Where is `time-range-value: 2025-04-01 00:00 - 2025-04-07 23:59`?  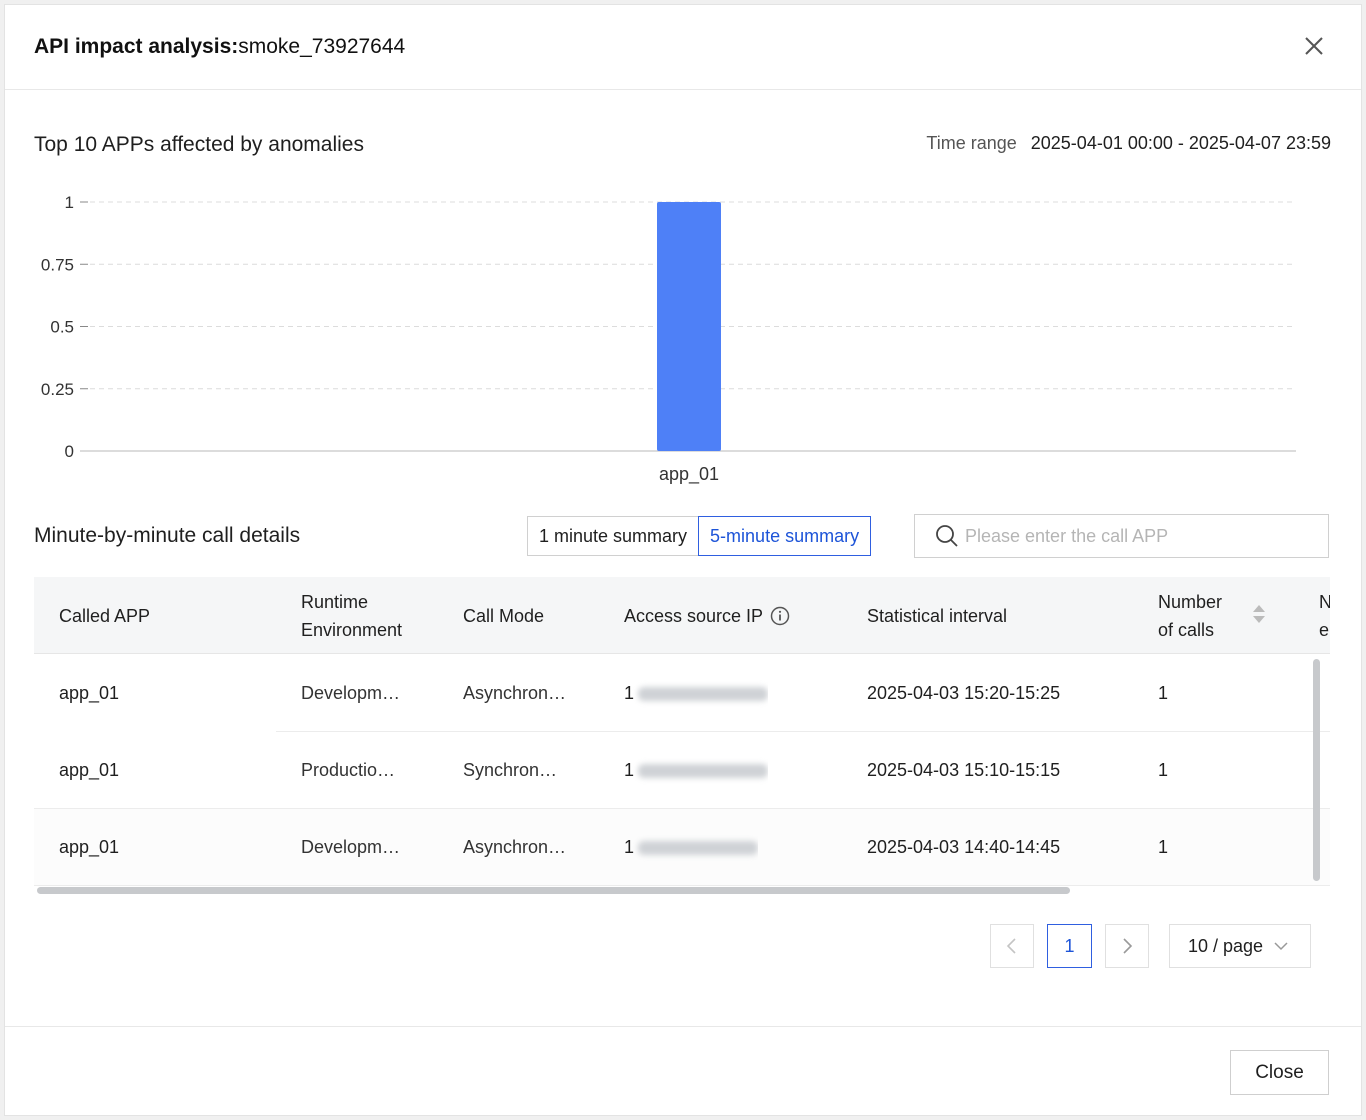 time-range-value: 2025-04-01 00:00 - 2025-04-07 23:59 is located at coordinates (1180, 143).